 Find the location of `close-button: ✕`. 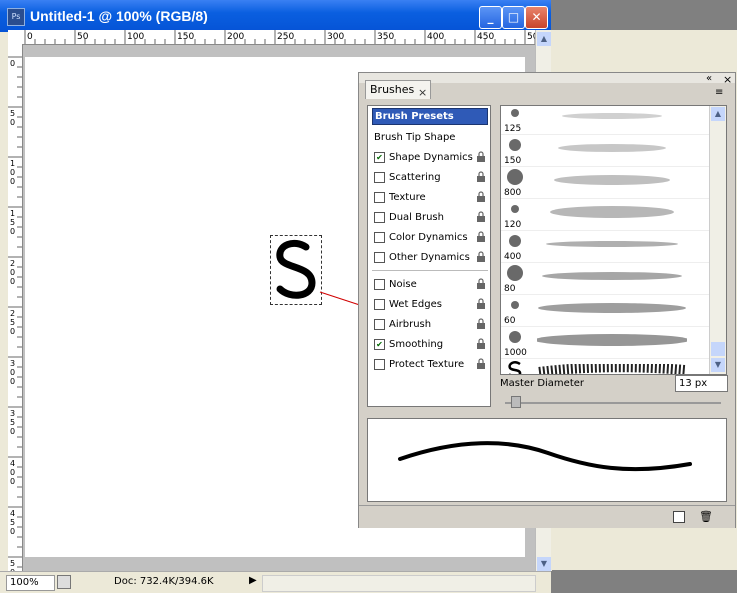

close-button: ✕ is located at coordinates (536, 17).